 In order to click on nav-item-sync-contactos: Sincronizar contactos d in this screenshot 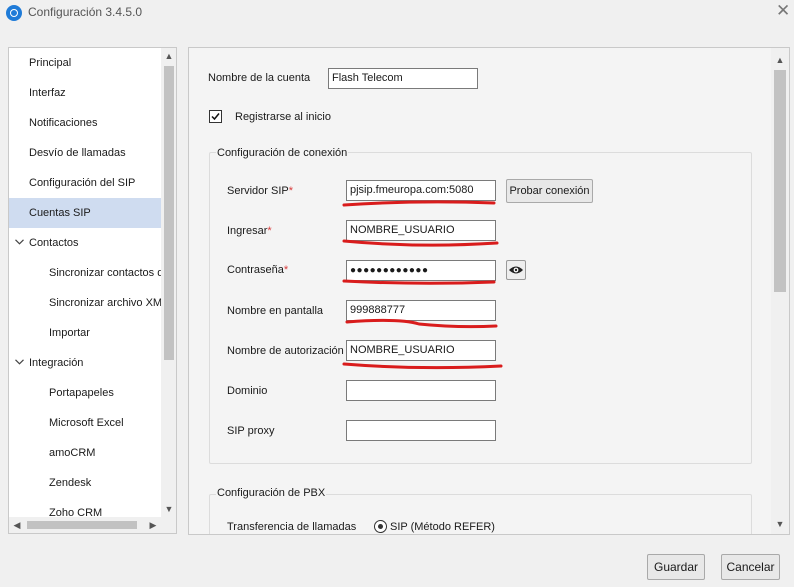, I will do `click(85, 273)`.